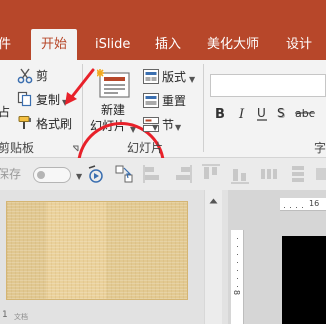 Image resolution: width=326 pixels, height=324 pixels. Describe the element at coordinates (299, 45) in the screenshot. I see `tab-design: 设计` at that location.